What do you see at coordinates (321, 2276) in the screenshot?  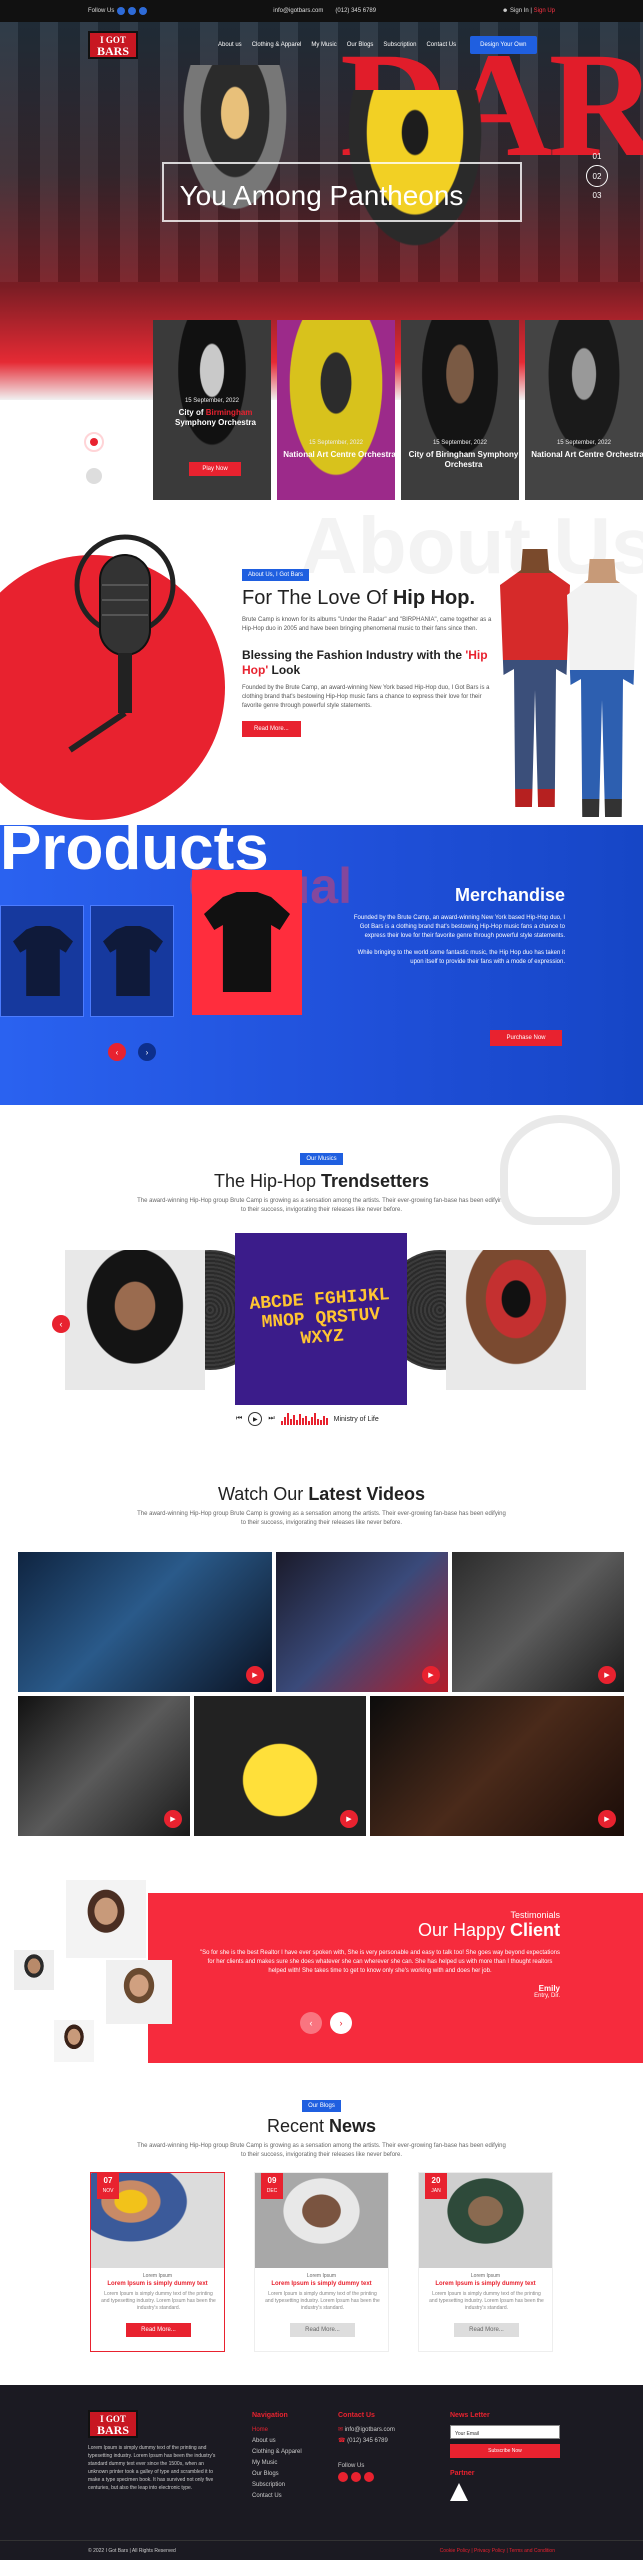 I see `news-label: Lorem Ipsum` at bounding box center [321, 2276].